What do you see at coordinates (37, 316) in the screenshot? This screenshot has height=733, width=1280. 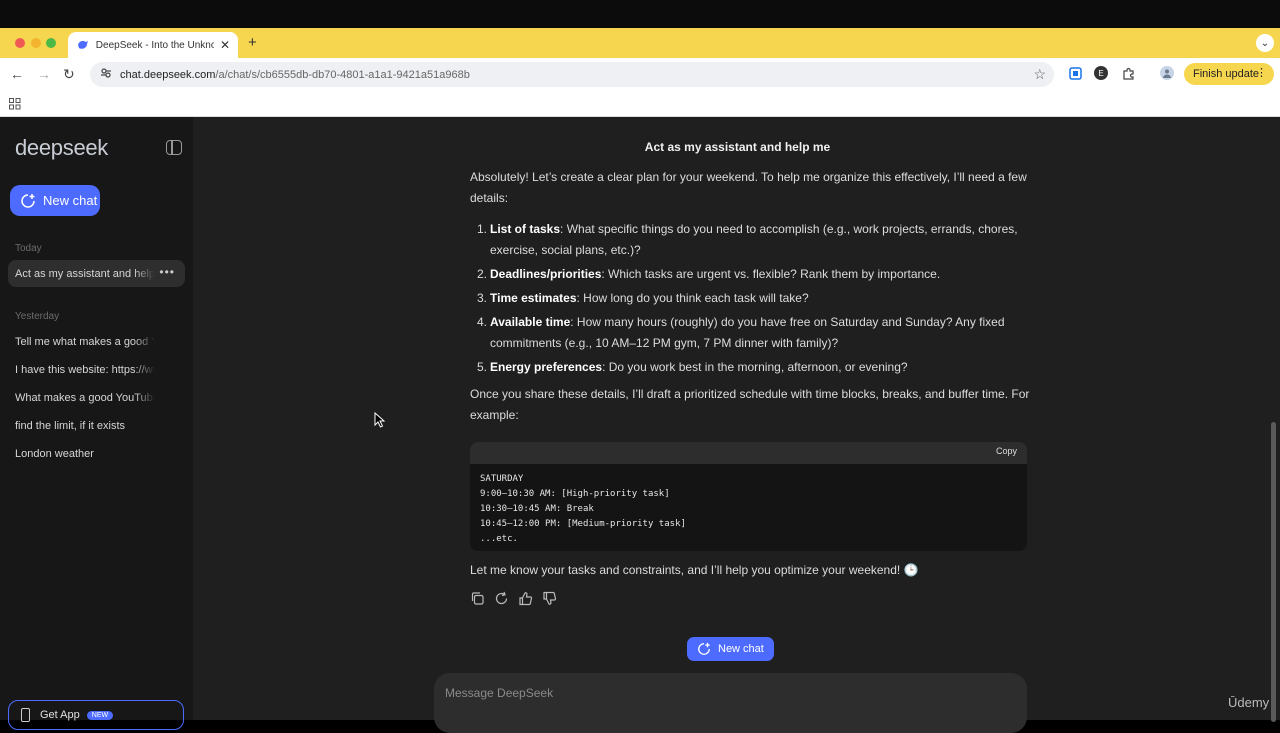 I see `section-yesterday: Yesterday` at bounding box center [37, 316].